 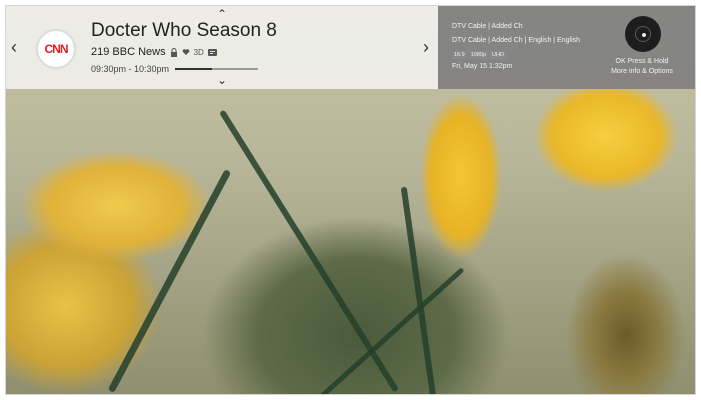 What do you see at coordinates (194, 69) in the screenshot?
I see `program-progress-fill` at bounding box center [194, 69].